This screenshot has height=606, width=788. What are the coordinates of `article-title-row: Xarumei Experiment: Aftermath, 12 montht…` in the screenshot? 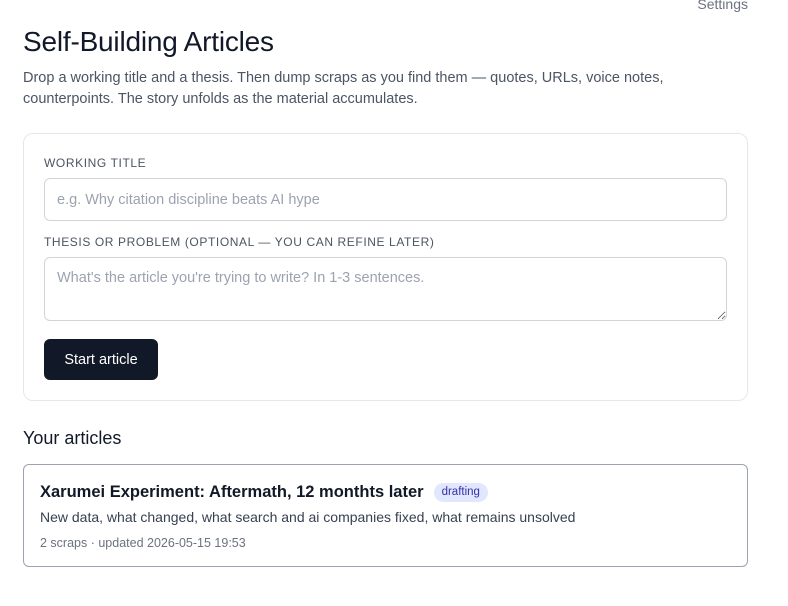 It's located at (264, 492).